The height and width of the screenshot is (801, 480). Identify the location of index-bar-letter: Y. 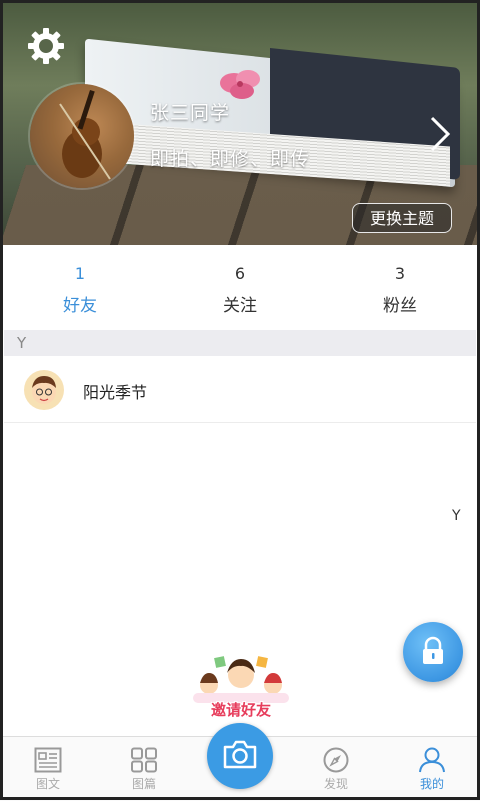
(456, 516).